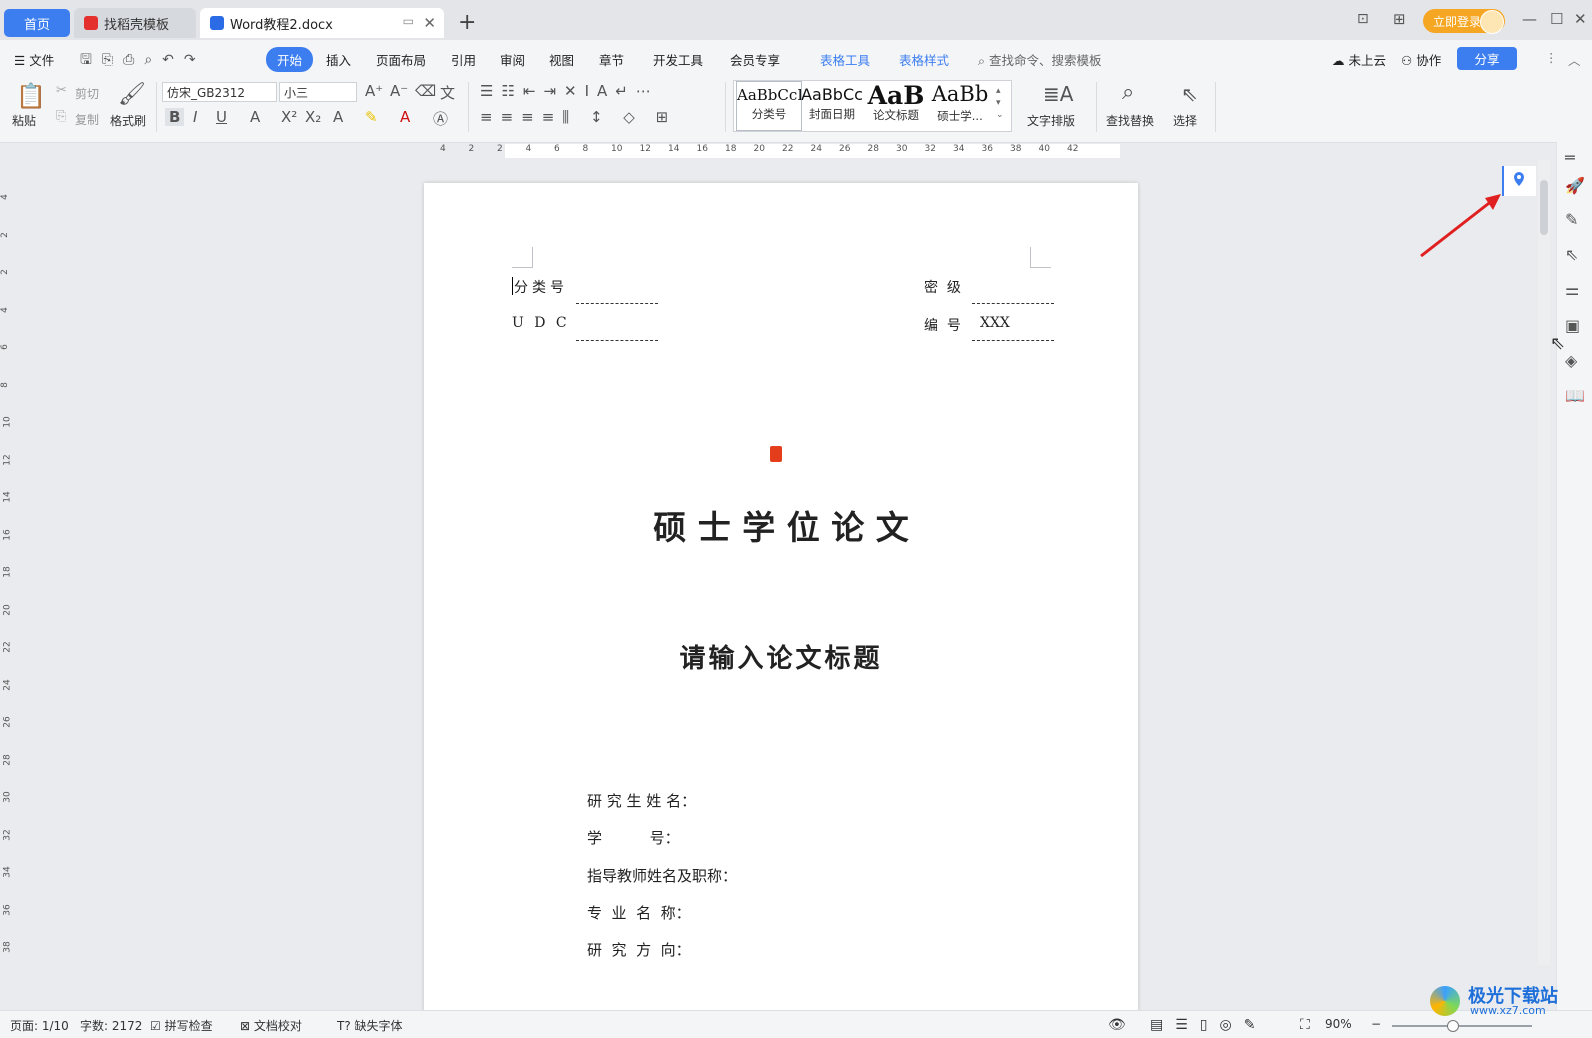  What do you see at coordinates (561, 59) in the screenshot?
I see `tab-view: 视图` at bounding box center [561, 59].